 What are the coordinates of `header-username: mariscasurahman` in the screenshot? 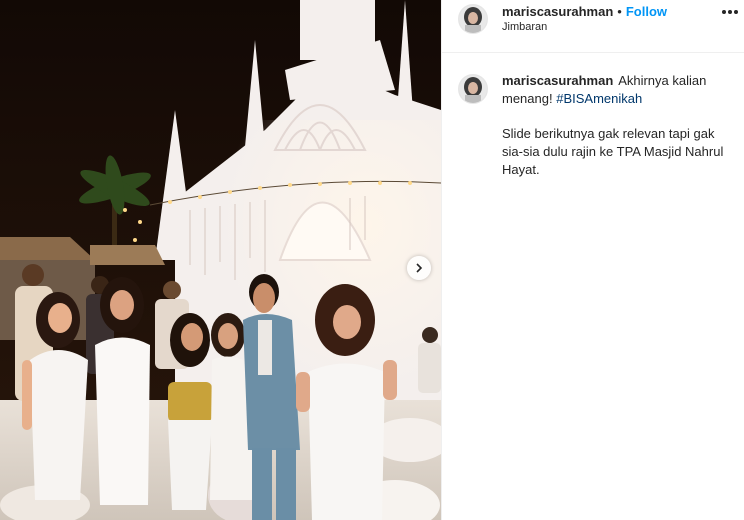 It's located at (557, 11).